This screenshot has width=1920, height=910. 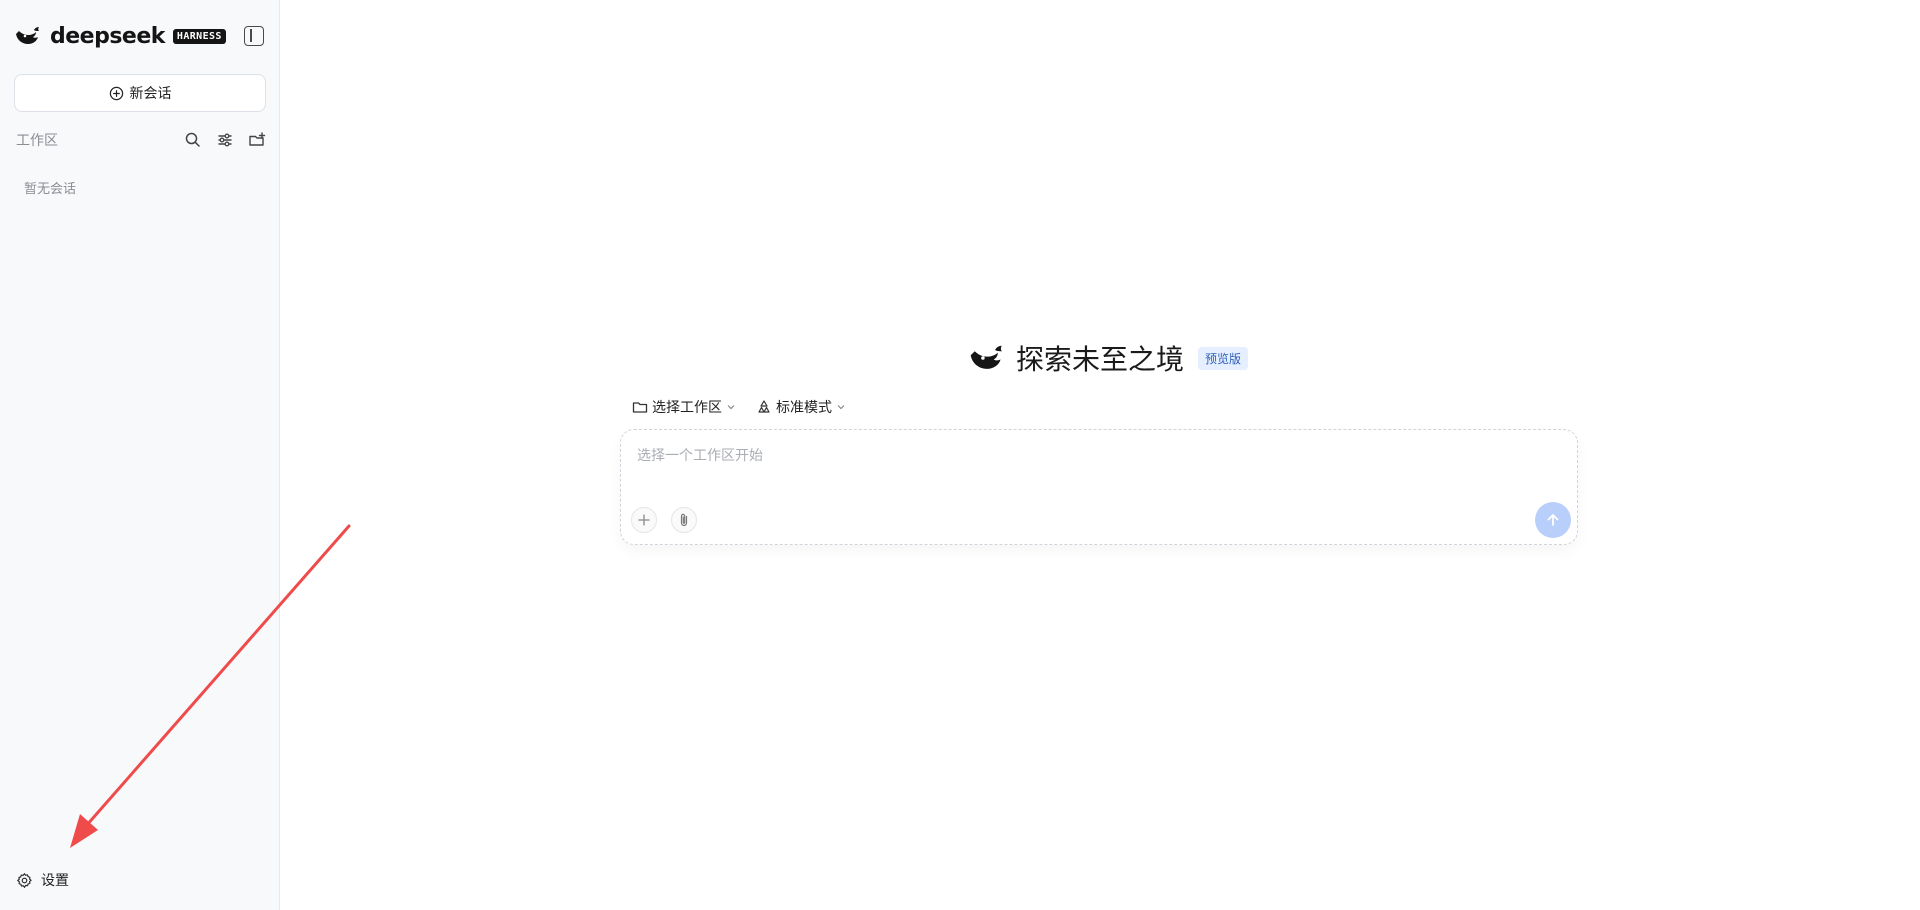 What do you see at coordinates (141, 140) in the screenshot?
I see `workspace-header: 工作区` at bounding box center [141, 140].